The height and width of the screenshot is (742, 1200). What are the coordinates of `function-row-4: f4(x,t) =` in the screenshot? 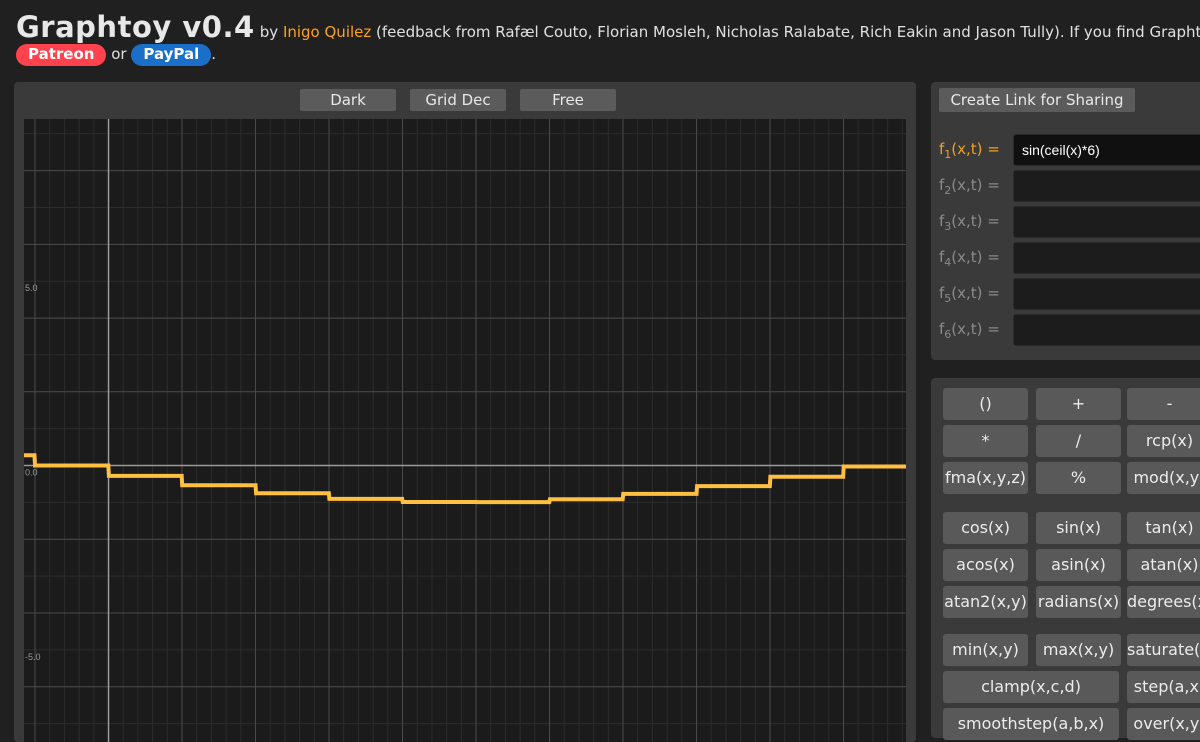 It's located at (1065, 258).